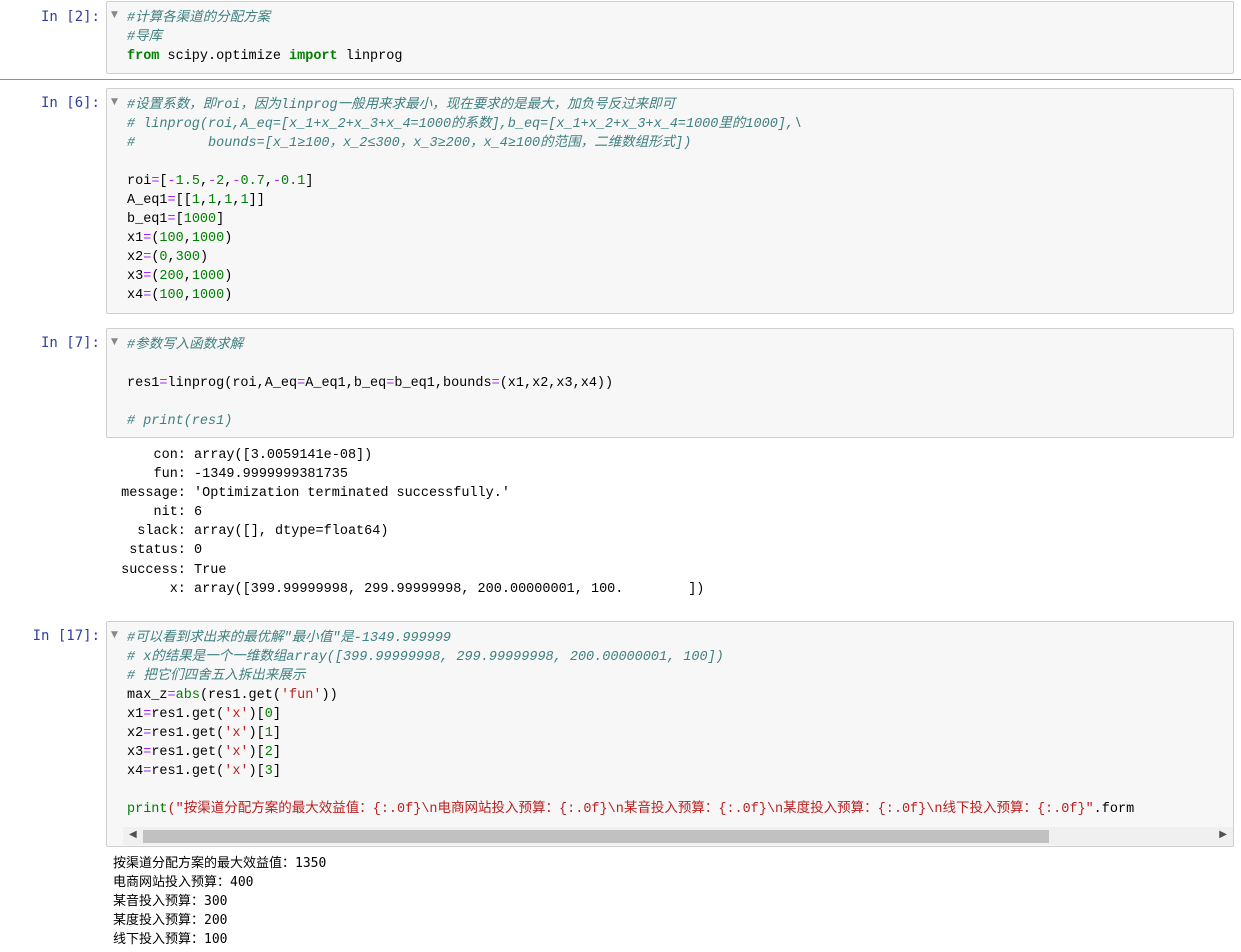 Image resolution: width=1241 pixels, height=952 pixels. I want to click on code-line: #导库, so click(264, 37).